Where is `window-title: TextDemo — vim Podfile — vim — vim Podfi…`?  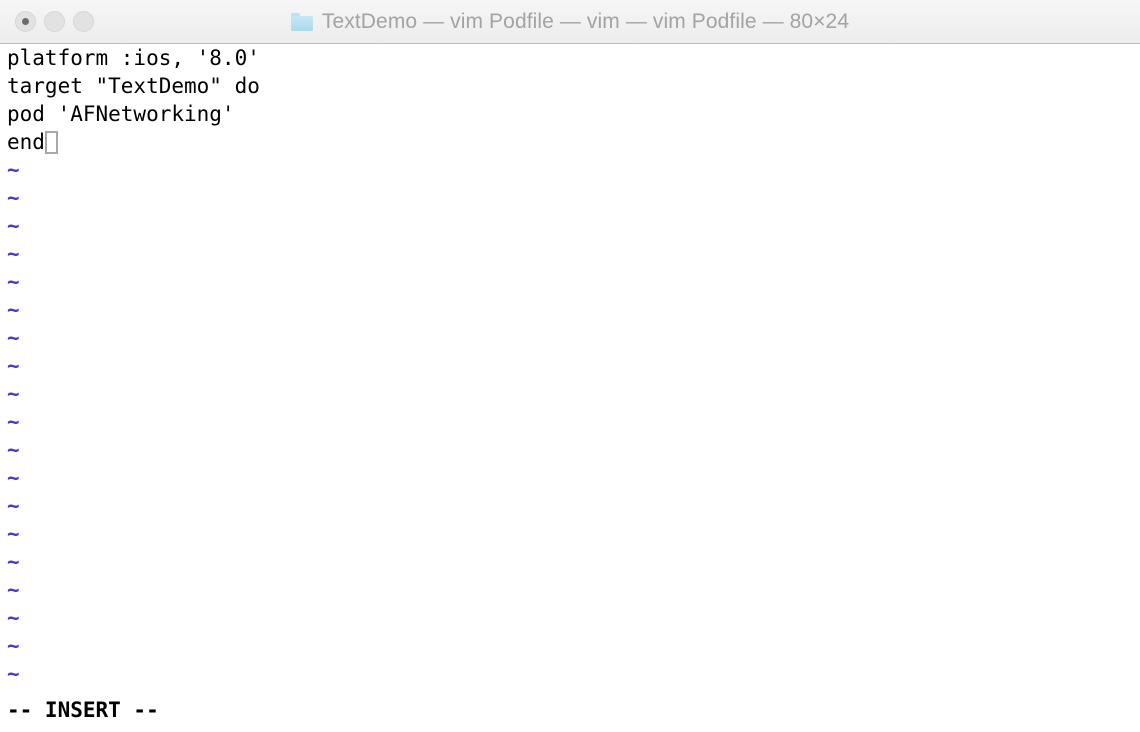
window-title: TextDemo — vim Podfile — vim — vim Podfi… is located at coordinates (585, 21).